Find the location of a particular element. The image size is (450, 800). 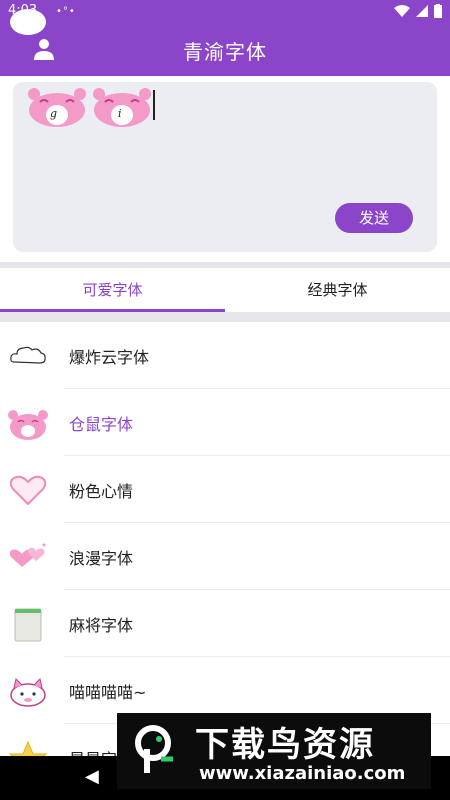

status-icons is located at coordinates (418, 11).